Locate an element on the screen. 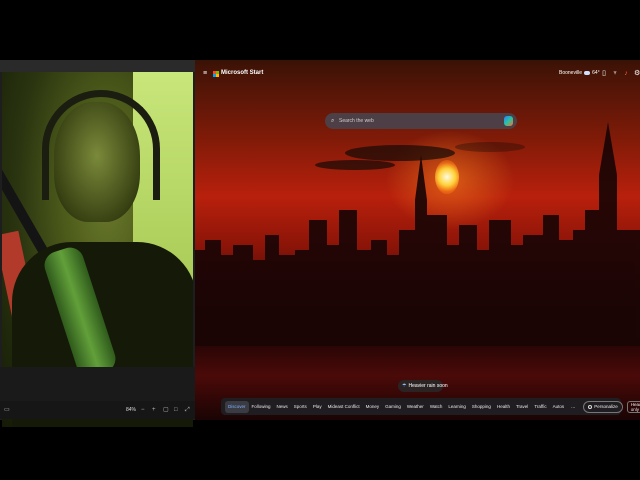 The height and width of the screenshot is (480, 640). weather-location: Booneville is located at coordinates (571, 73).